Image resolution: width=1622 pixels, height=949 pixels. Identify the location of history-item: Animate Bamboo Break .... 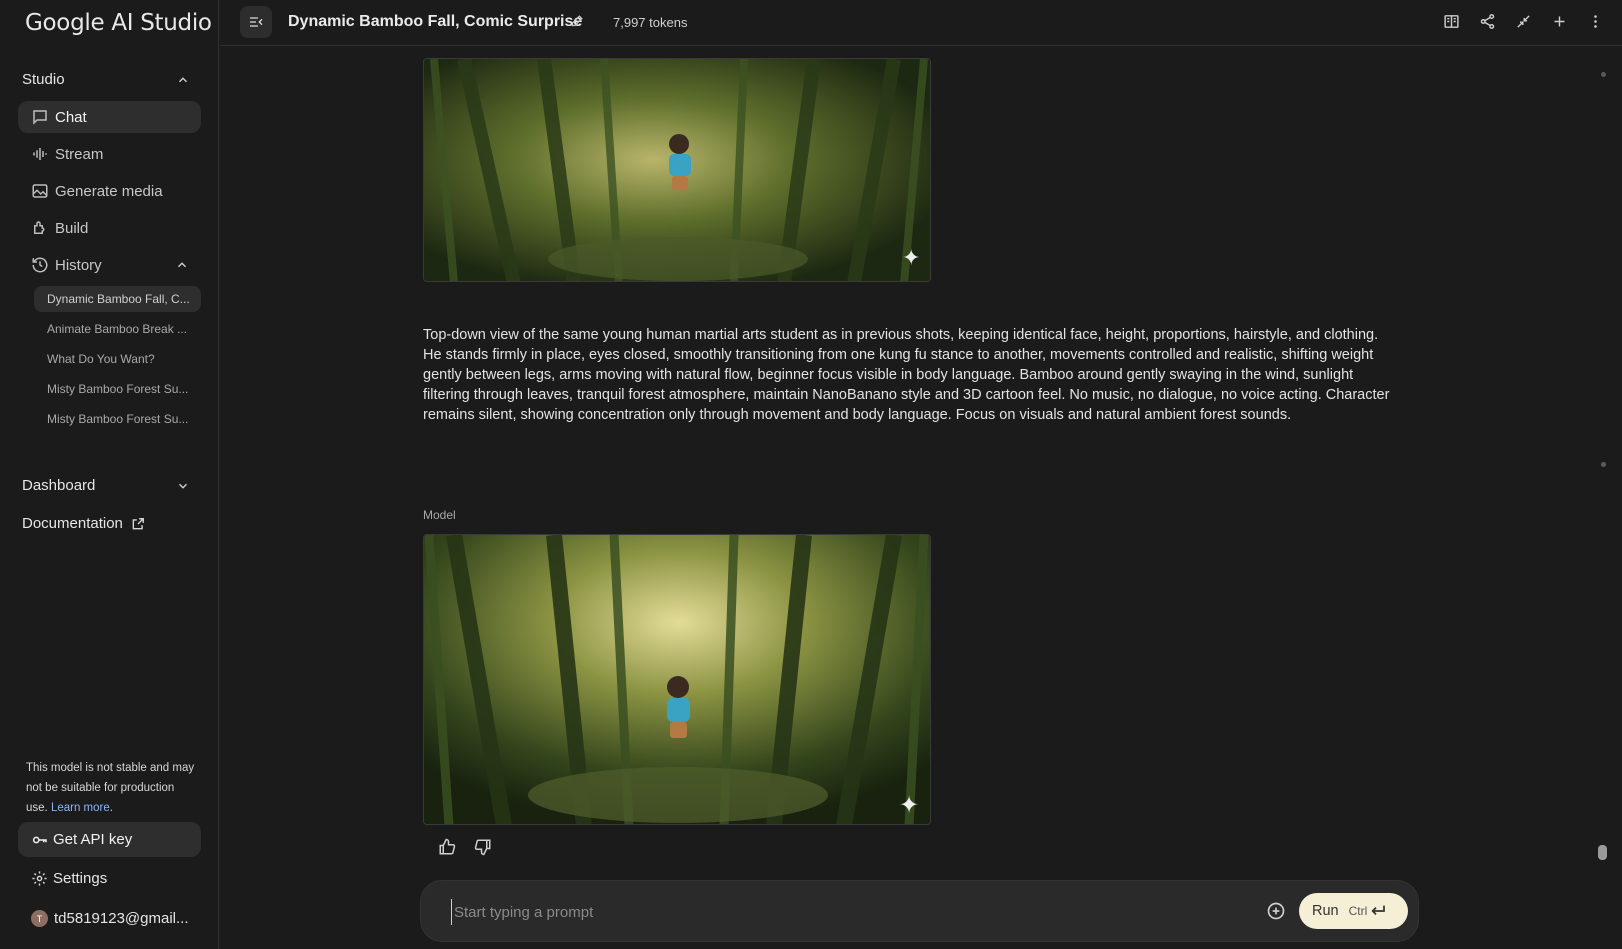
(117, 329).